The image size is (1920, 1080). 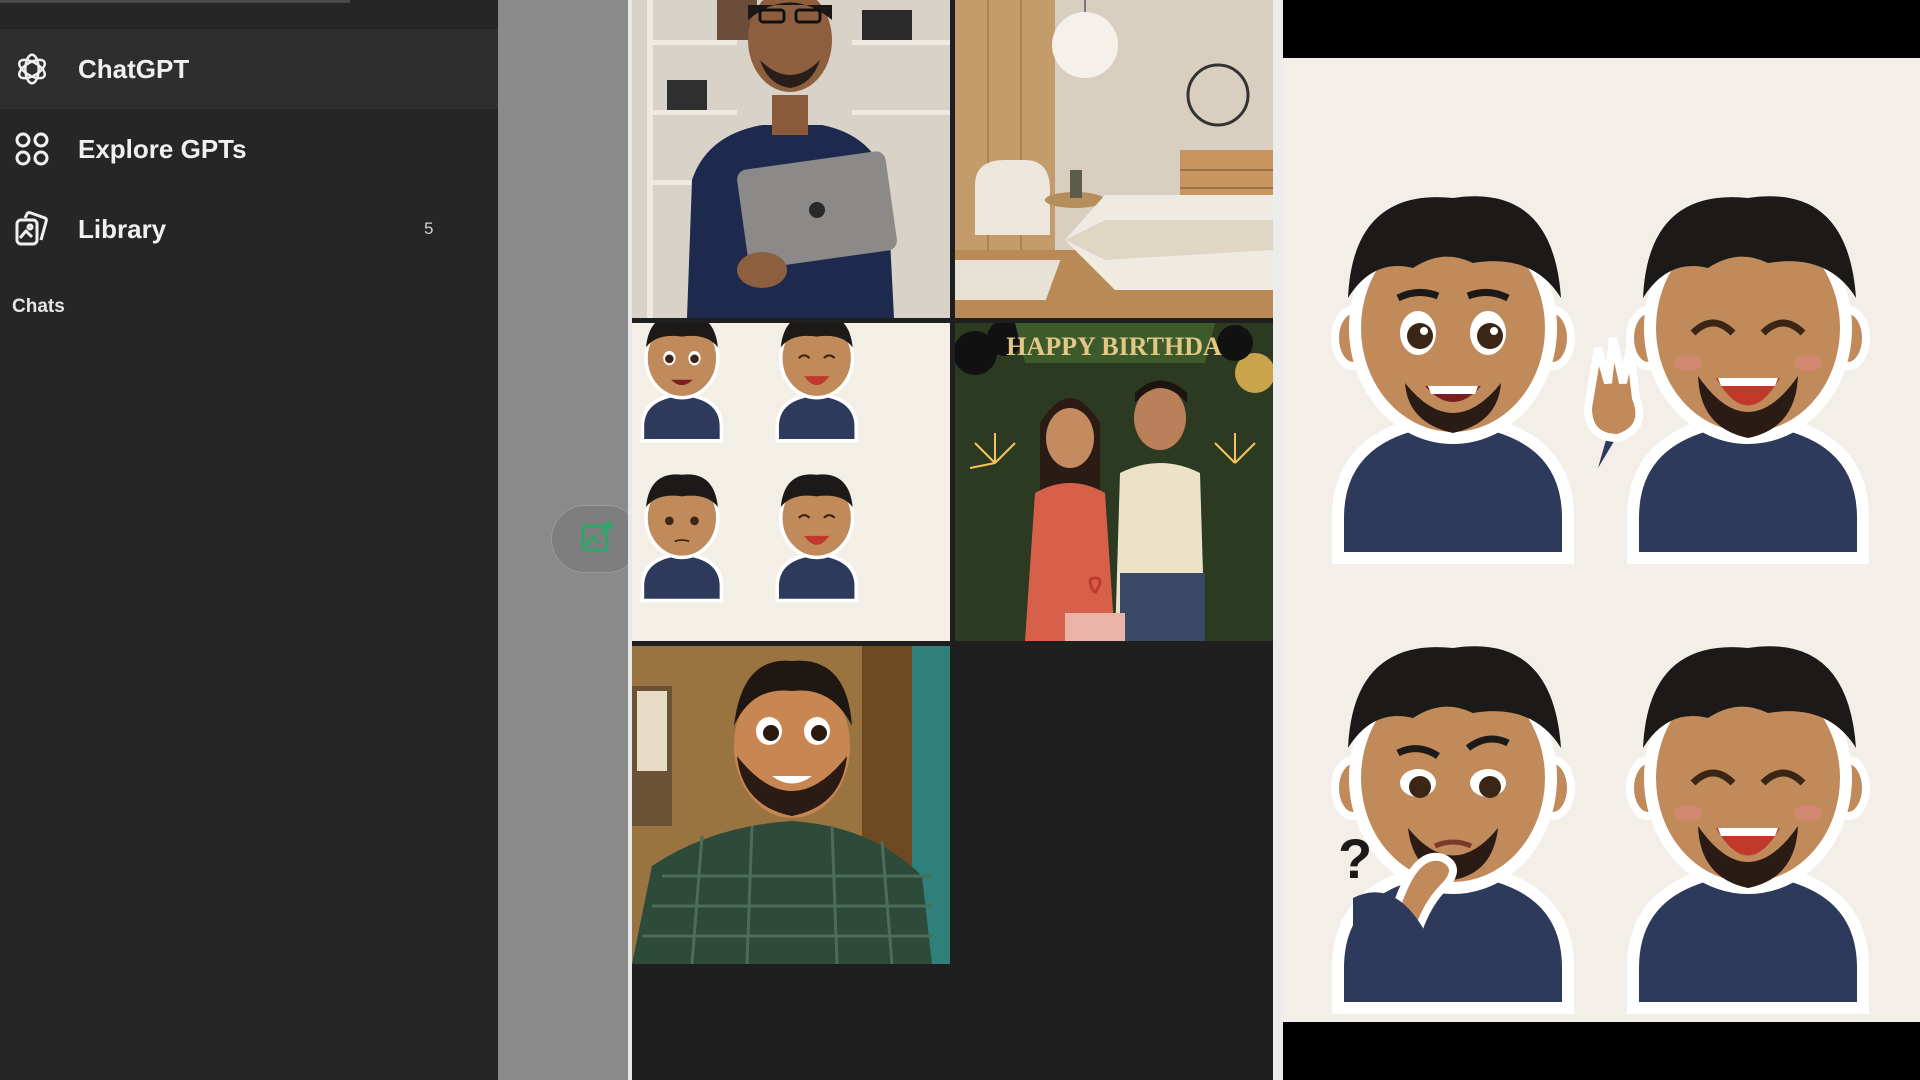 I want to click on sticker-laughing, so click(x=1748, y=830).